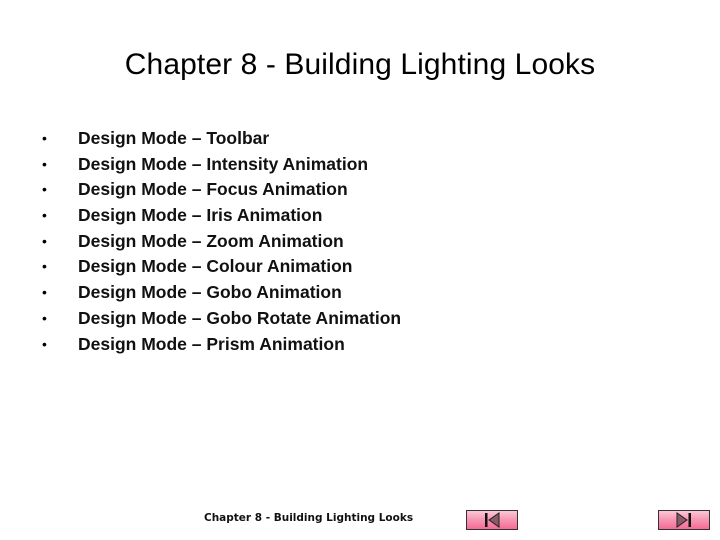  I want to click on skip-to-first-icon, so click(492, 520).